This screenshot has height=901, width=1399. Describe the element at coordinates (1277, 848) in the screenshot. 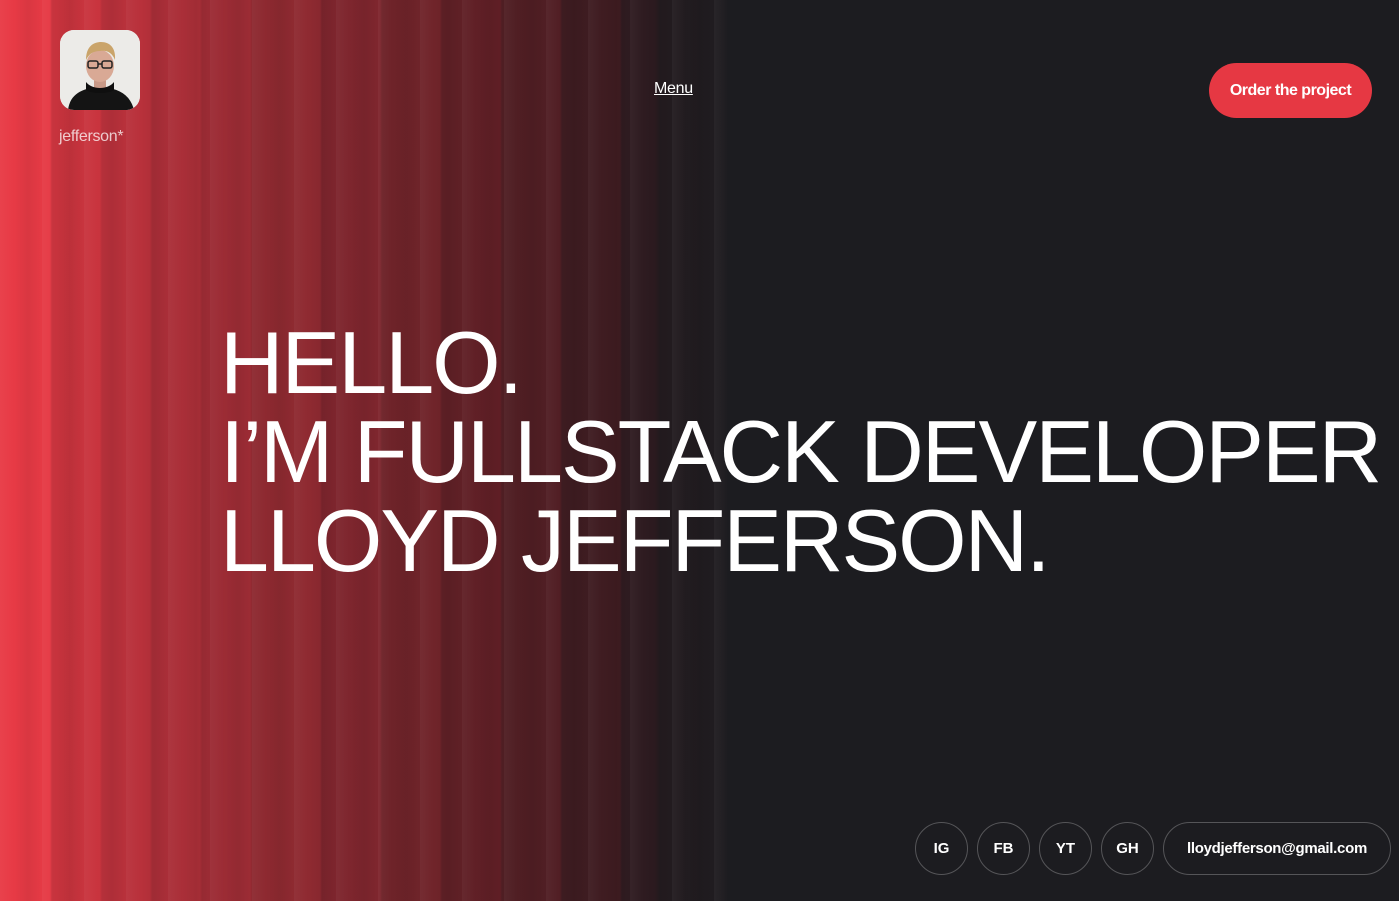

I see `email-link: lloydjefferson@gmail.com` at that location.